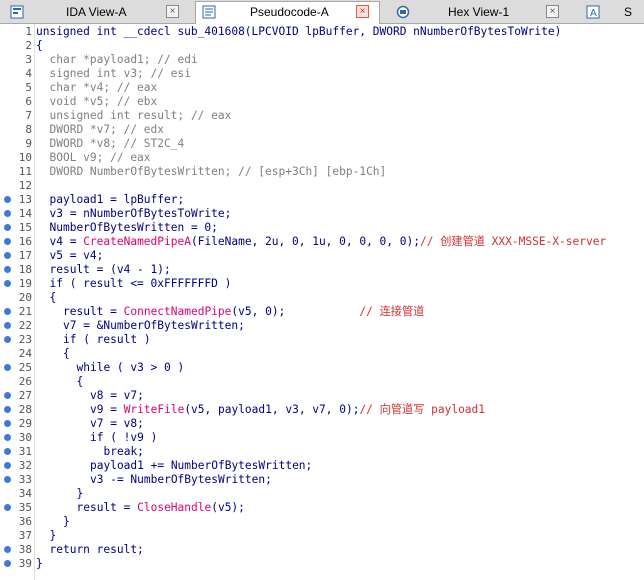 The width and height of the screenshot is (644, 580). What do you see at coordinates (322, 130) in the screenshot?
I see `code-line: 8 DWORD *v7; // edx` at bounding box center [322, 130].